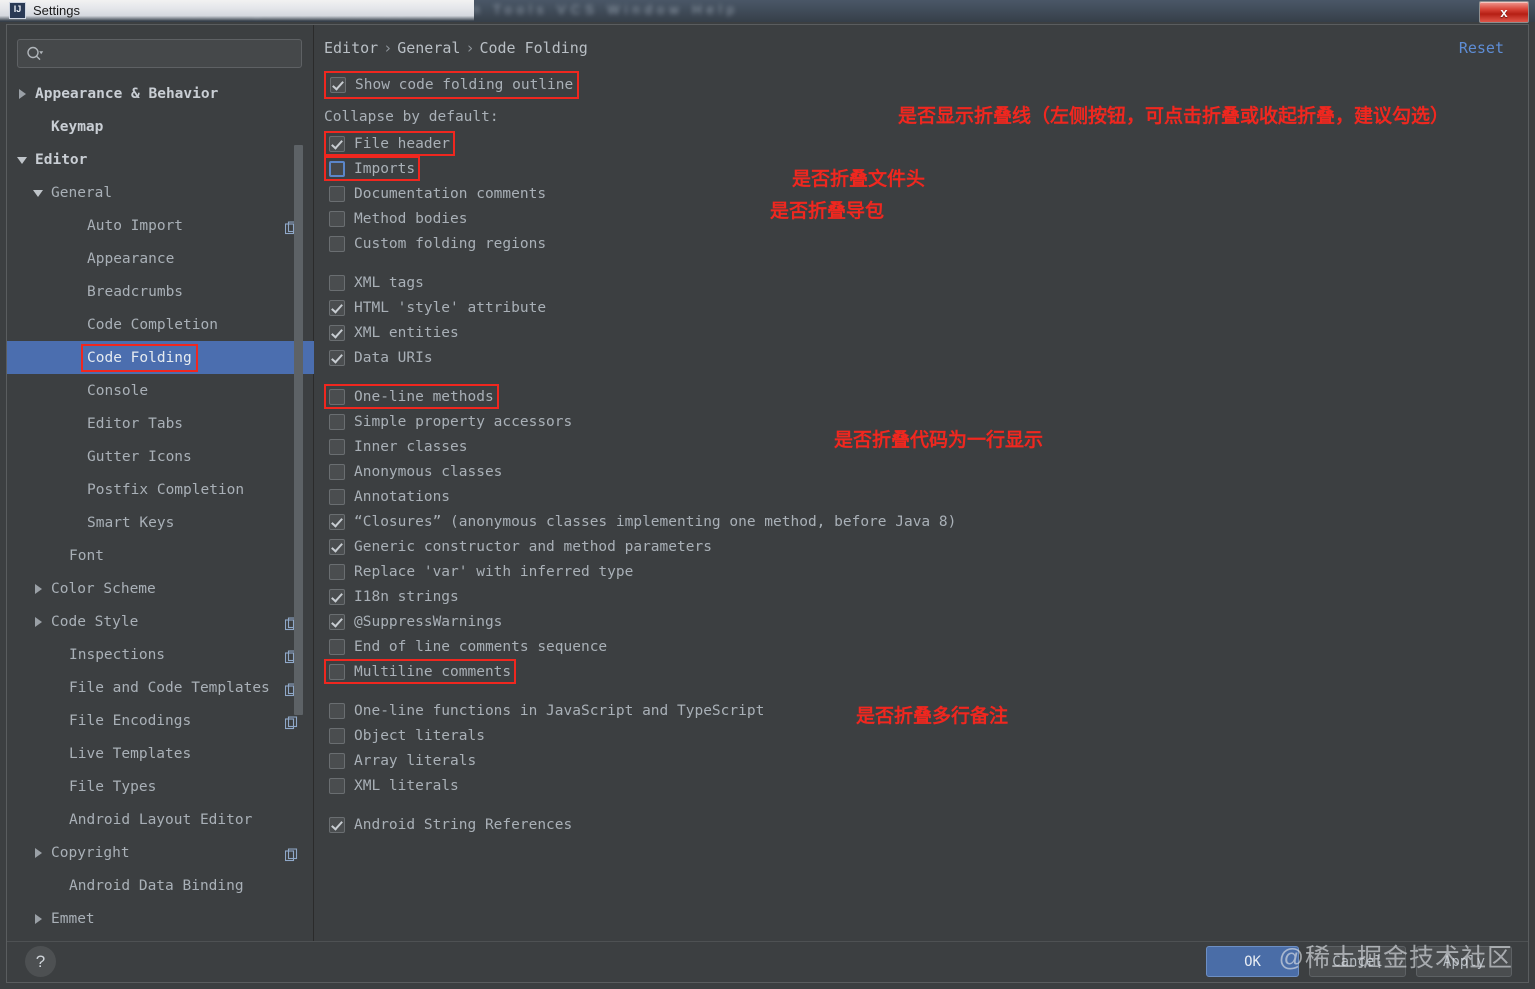 The width and height of the screenshot is (1535, 989). Describe the element at coordinates (298, 430) in the screenshot. I see `sidebar-scrollbar-thumb` at that location.